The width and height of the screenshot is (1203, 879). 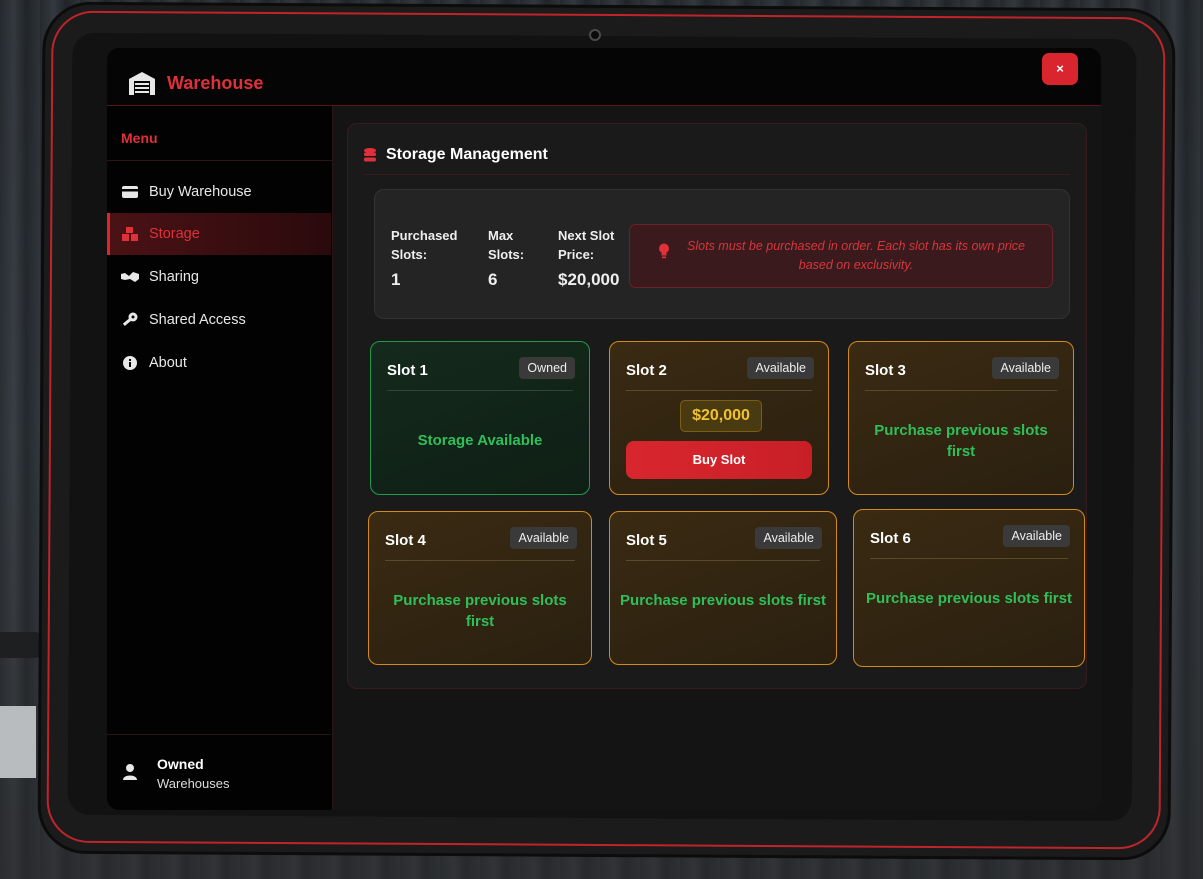 I want to click on slot-name: Slot 6, so click(x=890, y=538).